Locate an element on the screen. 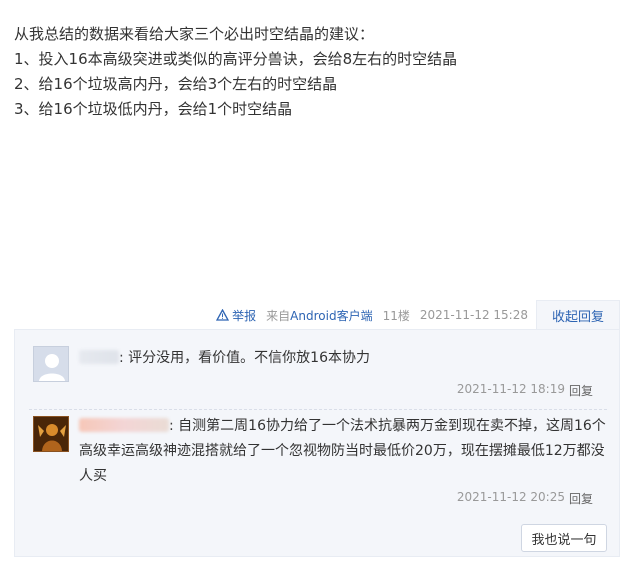  warning-icon is located at coordinates (223, 315).